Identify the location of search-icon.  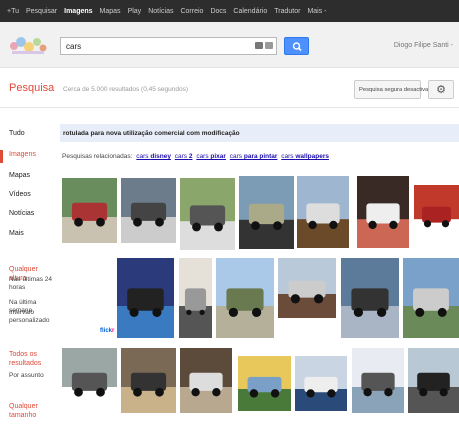
(297, 47).